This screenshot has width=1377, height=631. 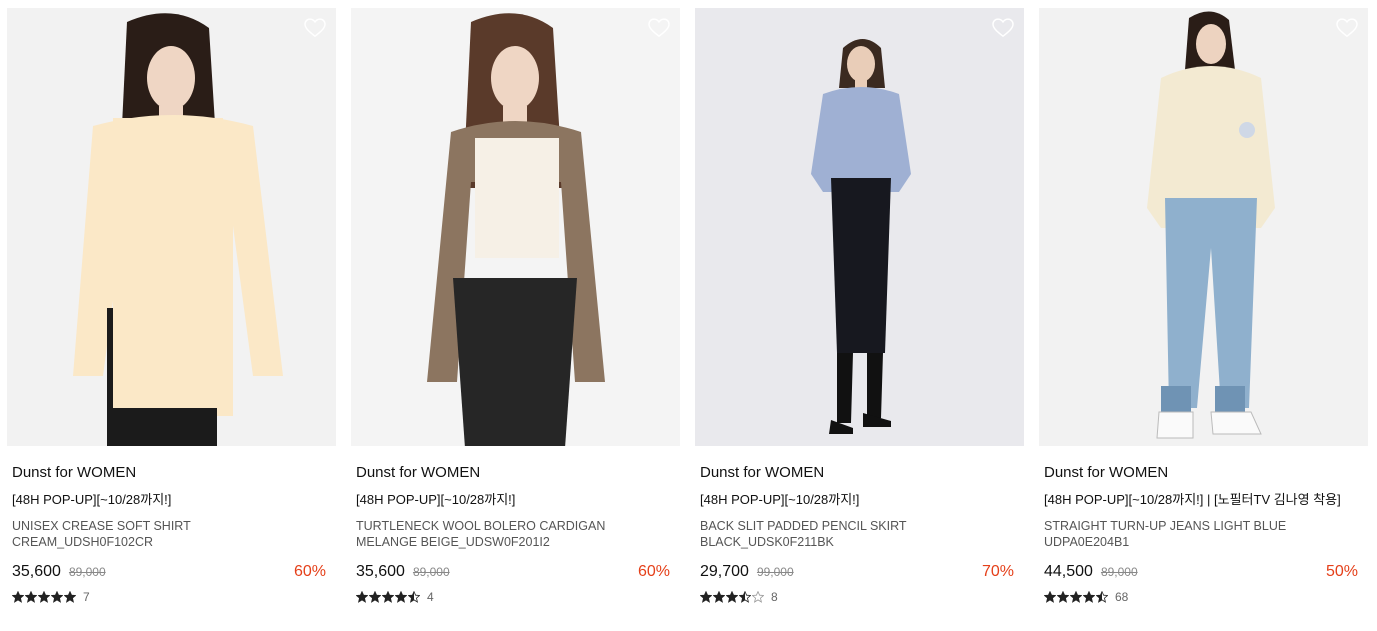 I want to click on product-name-line2: CREAM_UDSH0F102CR, so click(x=83, y=542).